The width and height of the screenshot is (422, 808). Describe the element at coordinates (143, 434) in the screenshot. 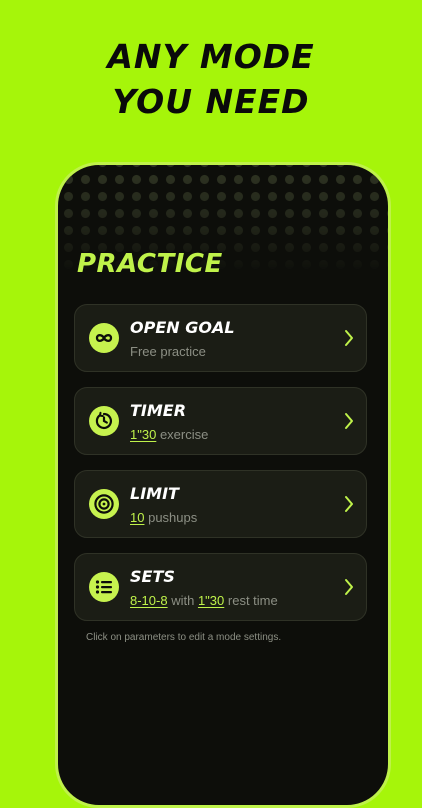

I see `timer-duration-param: 1"30` at that location.